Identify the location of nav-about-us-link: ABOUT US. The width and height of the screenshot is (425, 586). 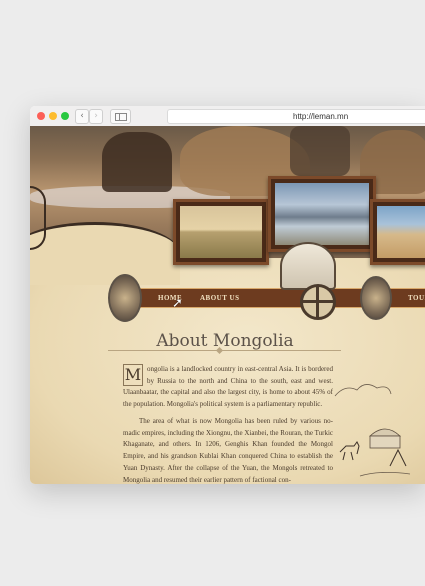
(219, 298).